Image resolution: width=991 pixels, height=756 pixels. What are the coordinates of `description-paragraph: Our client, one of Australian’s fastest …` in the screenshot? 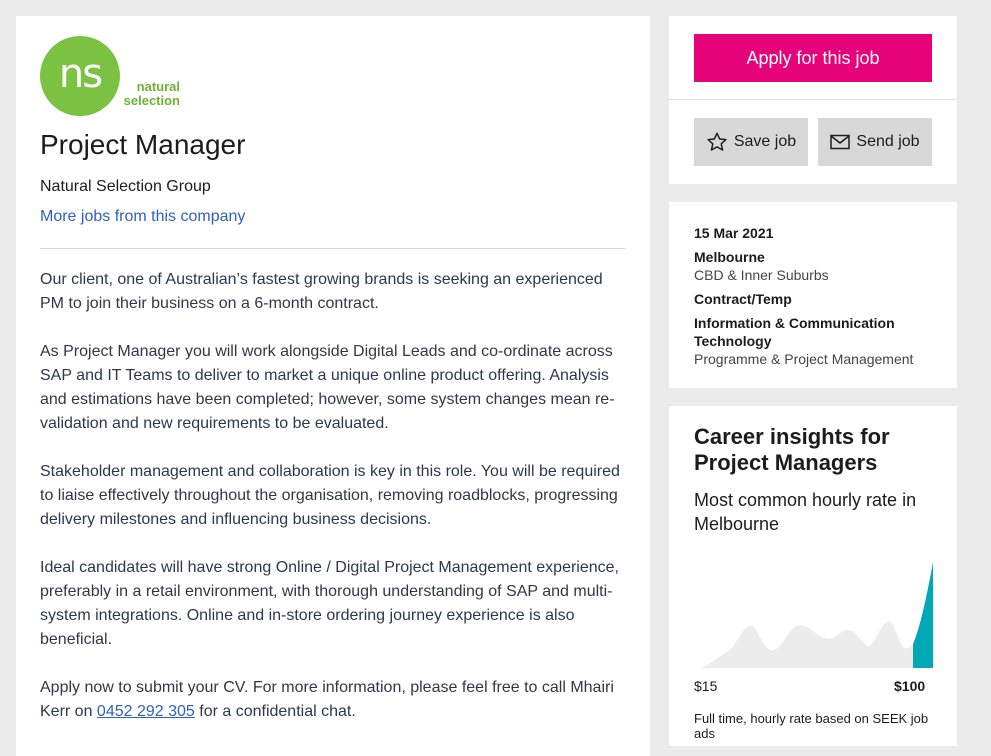 It's located at (321, 291).